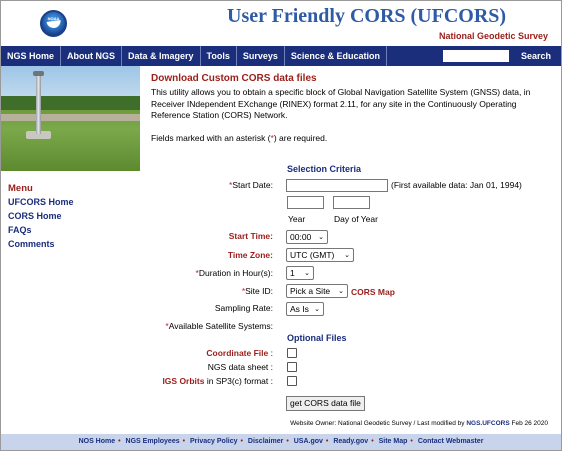  Describe the element at coordinates (250, 255) in the screenshot. I see `time-zone-label: Time Zone:` at that location.